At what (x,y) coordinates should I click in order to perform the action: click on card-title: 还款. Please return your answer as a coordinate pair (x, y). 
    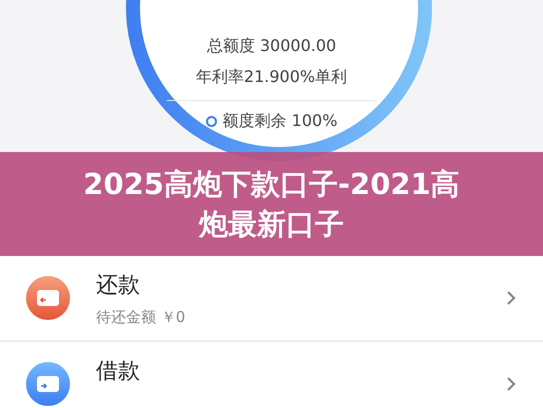
    Looking at the image, I should click on (118, 286).